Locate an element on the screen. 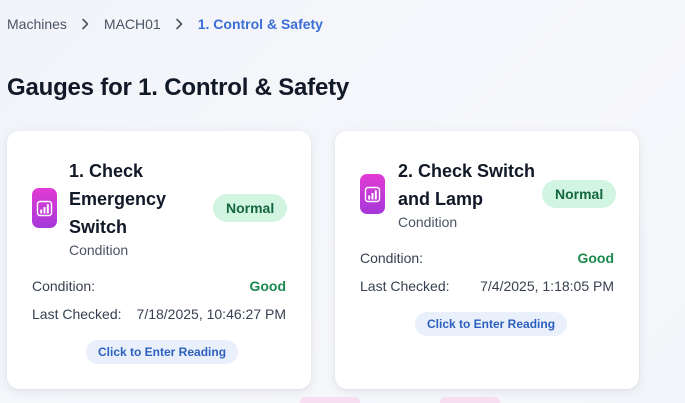  breadcrumb-machines: Machines is located at coordinates (37, 24).